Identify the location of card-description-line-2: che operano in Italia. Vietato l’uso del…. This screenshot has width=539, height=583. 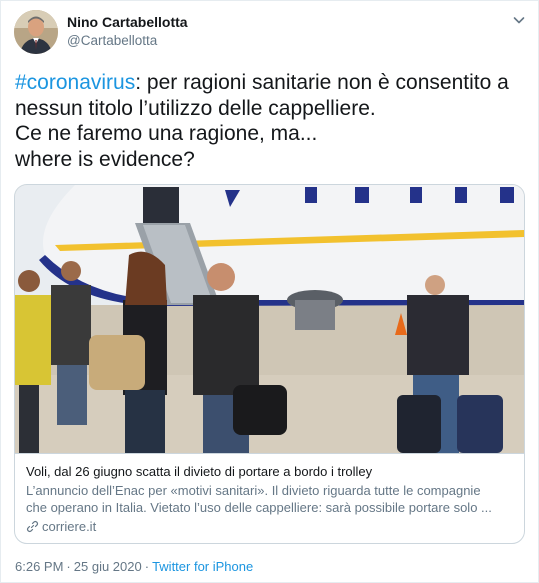
(259, 507).